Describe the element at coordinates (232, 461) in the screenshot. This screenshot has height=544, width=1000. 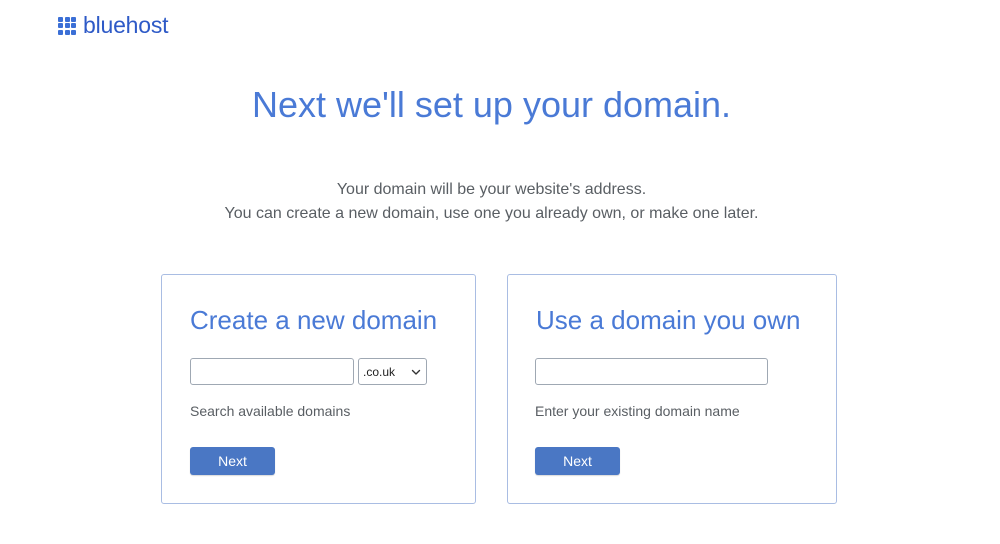
I see `create-domain-next-button: Next` at that location.